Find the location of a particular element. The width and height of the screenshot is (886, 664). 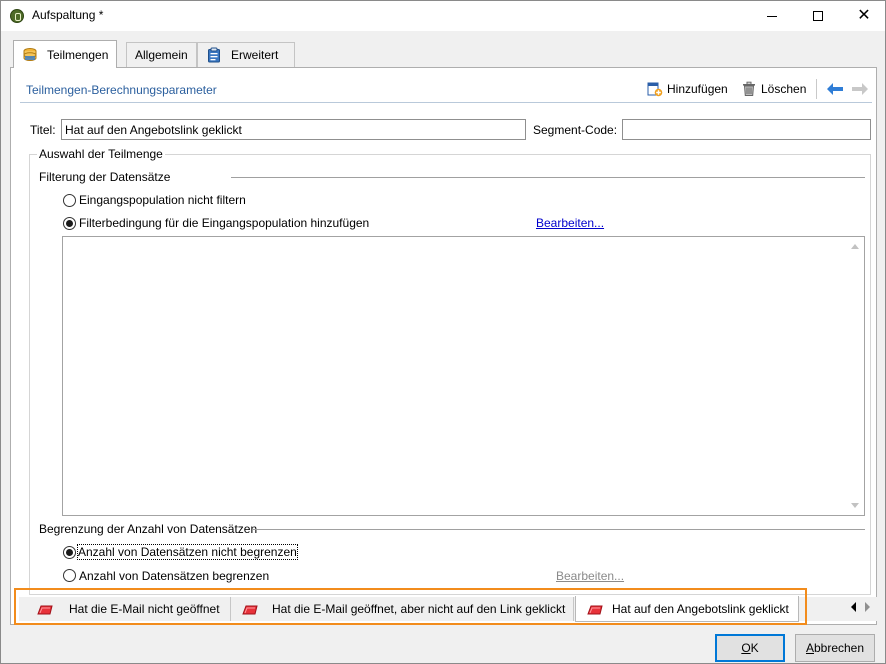

tab-erweitert: Erweitert is located at coordinates (246, 54).